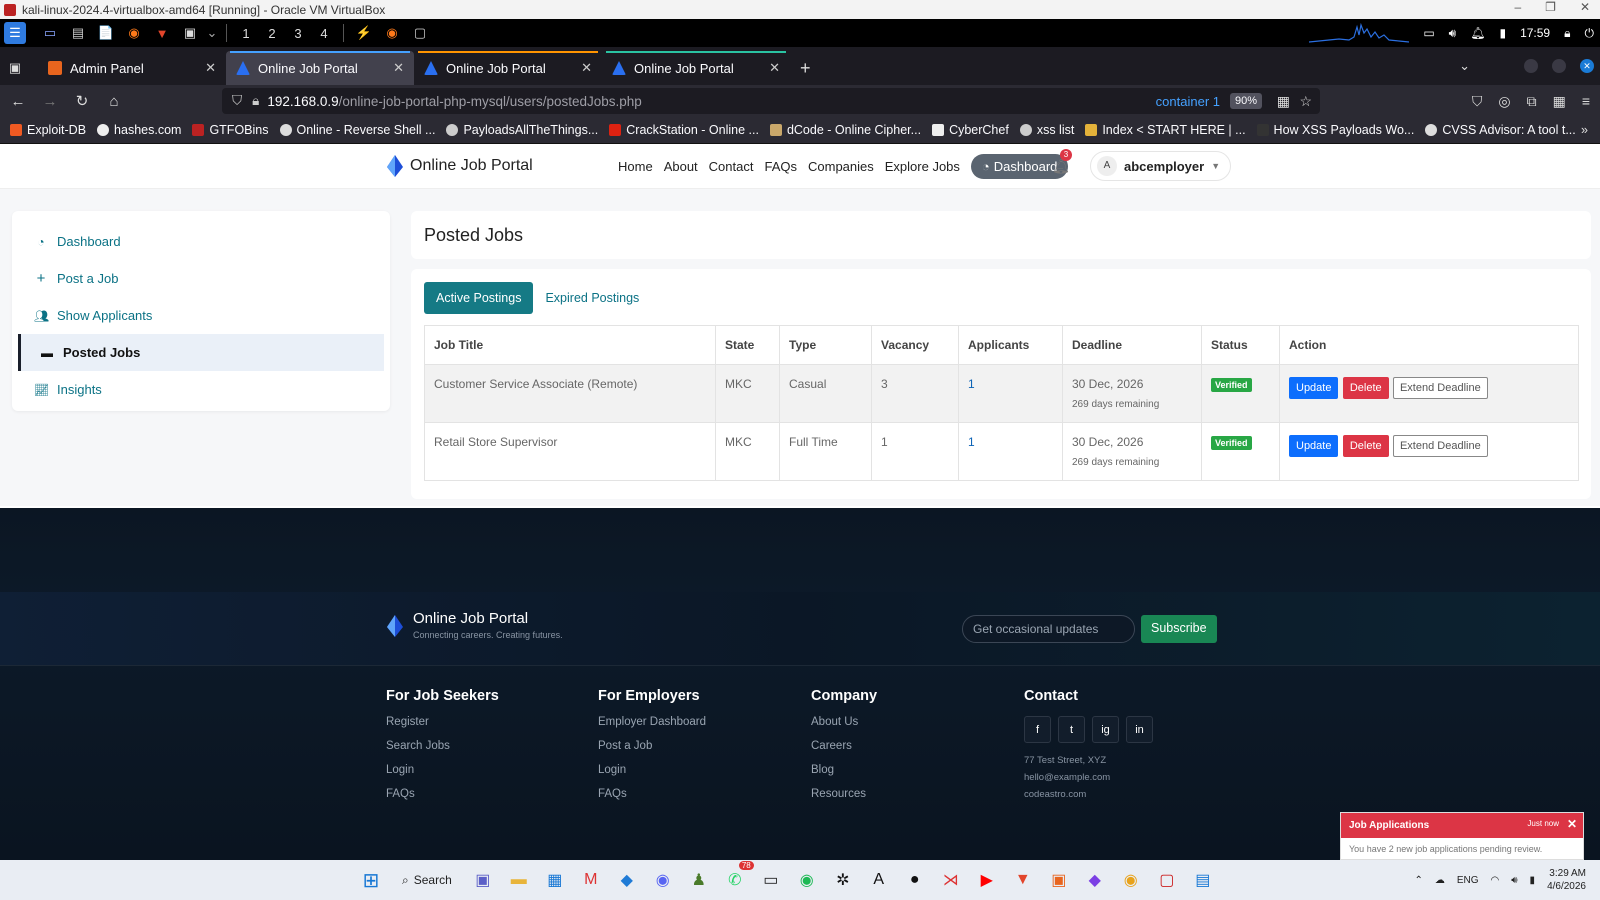  Describe the element at coordinates (627, 880) in the screenshot. I see `vscode-icon: ◆` at that location.